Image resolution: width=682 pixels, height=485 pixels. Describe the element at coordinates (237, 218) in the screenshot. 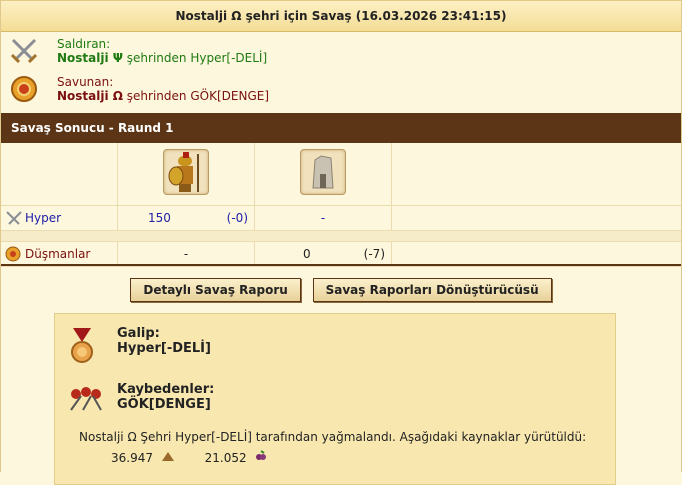

I see `unit-loss: (-0)` at that location.